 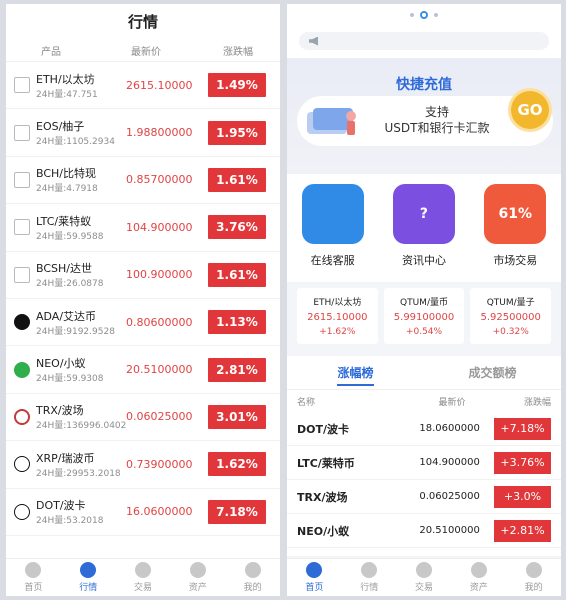 I want to click on ticker-card: QTUM/量子 5.92500000 +0.32%, so click(x=511, y=316).